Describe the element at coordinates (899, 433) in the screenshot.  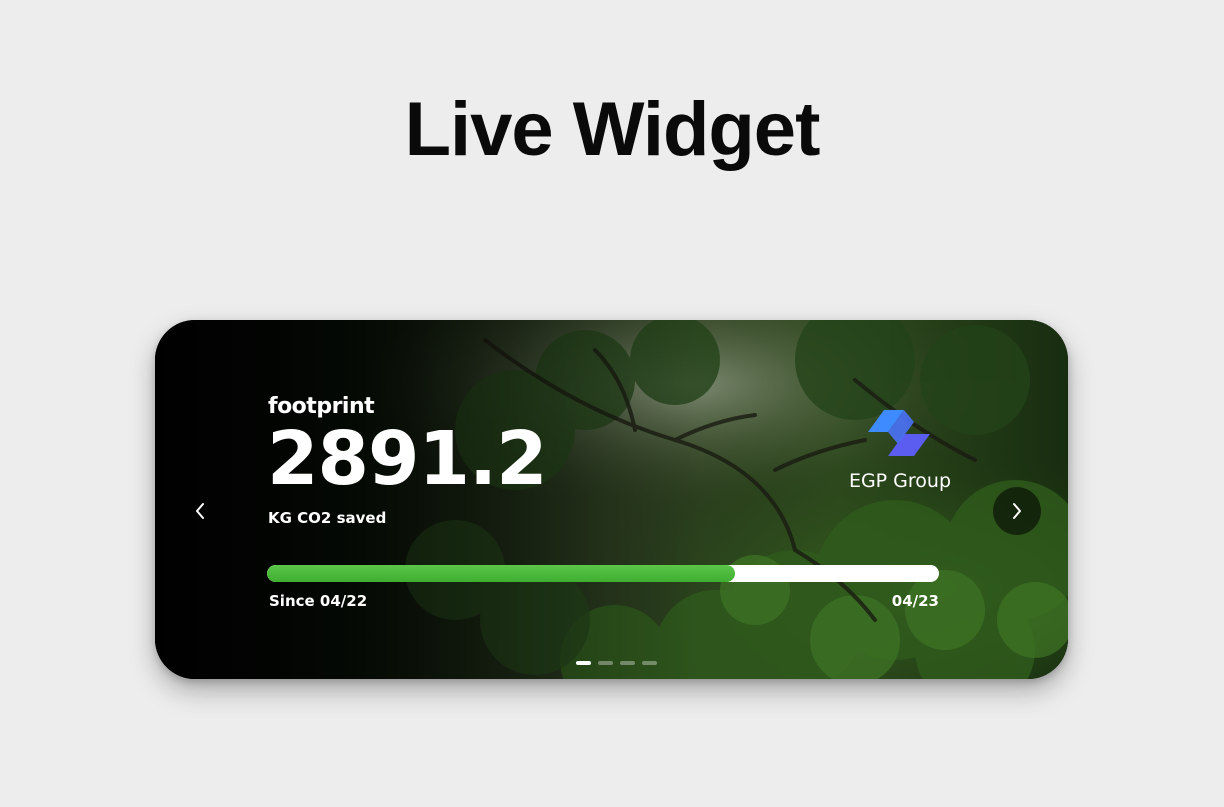
I see `egp-group-logo` at that location.